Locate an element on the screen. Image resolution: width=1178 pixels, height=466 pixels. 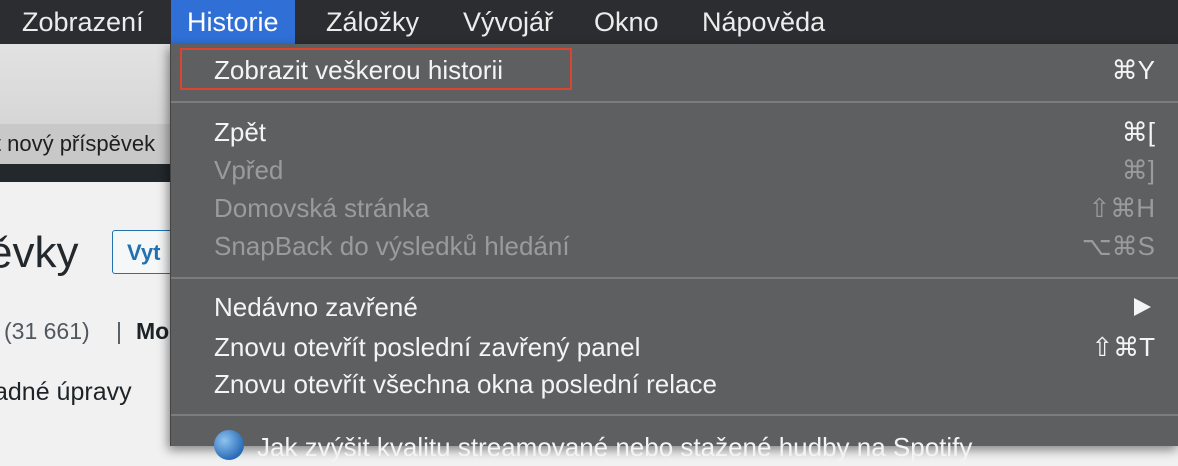
menu-item-shortcut: ⌥⌘S is located at coordinates (1118, 246).